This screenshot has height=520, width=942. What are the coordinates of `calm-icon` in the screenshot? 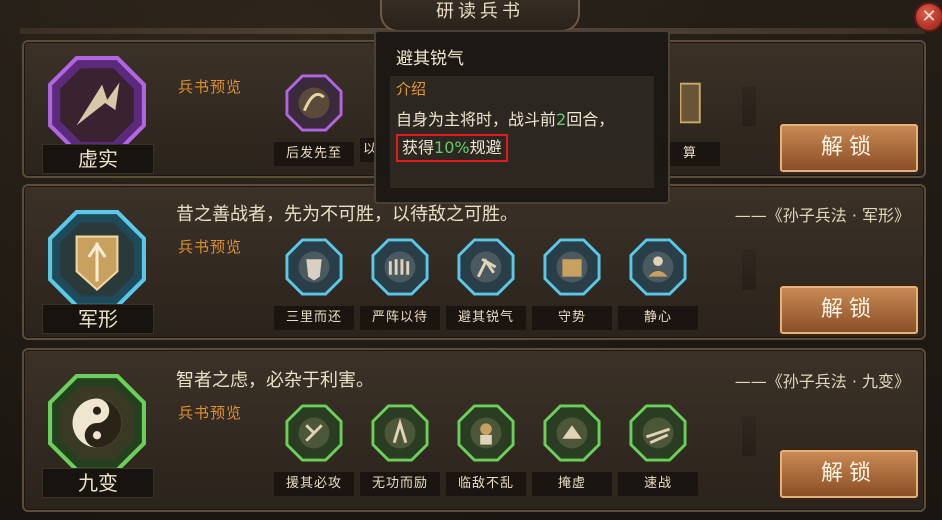 It's located at (486, 433).